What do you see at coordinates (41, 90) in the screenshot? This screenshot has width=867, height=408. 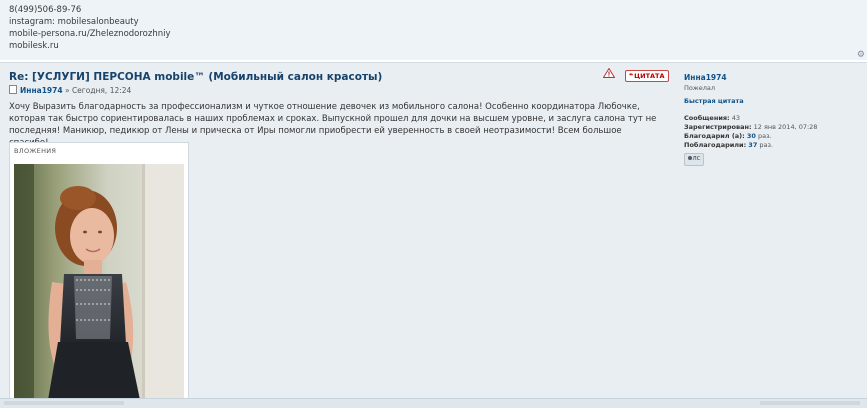 I see `post-author-link: Инна1974` at bounding box center [41, 90].